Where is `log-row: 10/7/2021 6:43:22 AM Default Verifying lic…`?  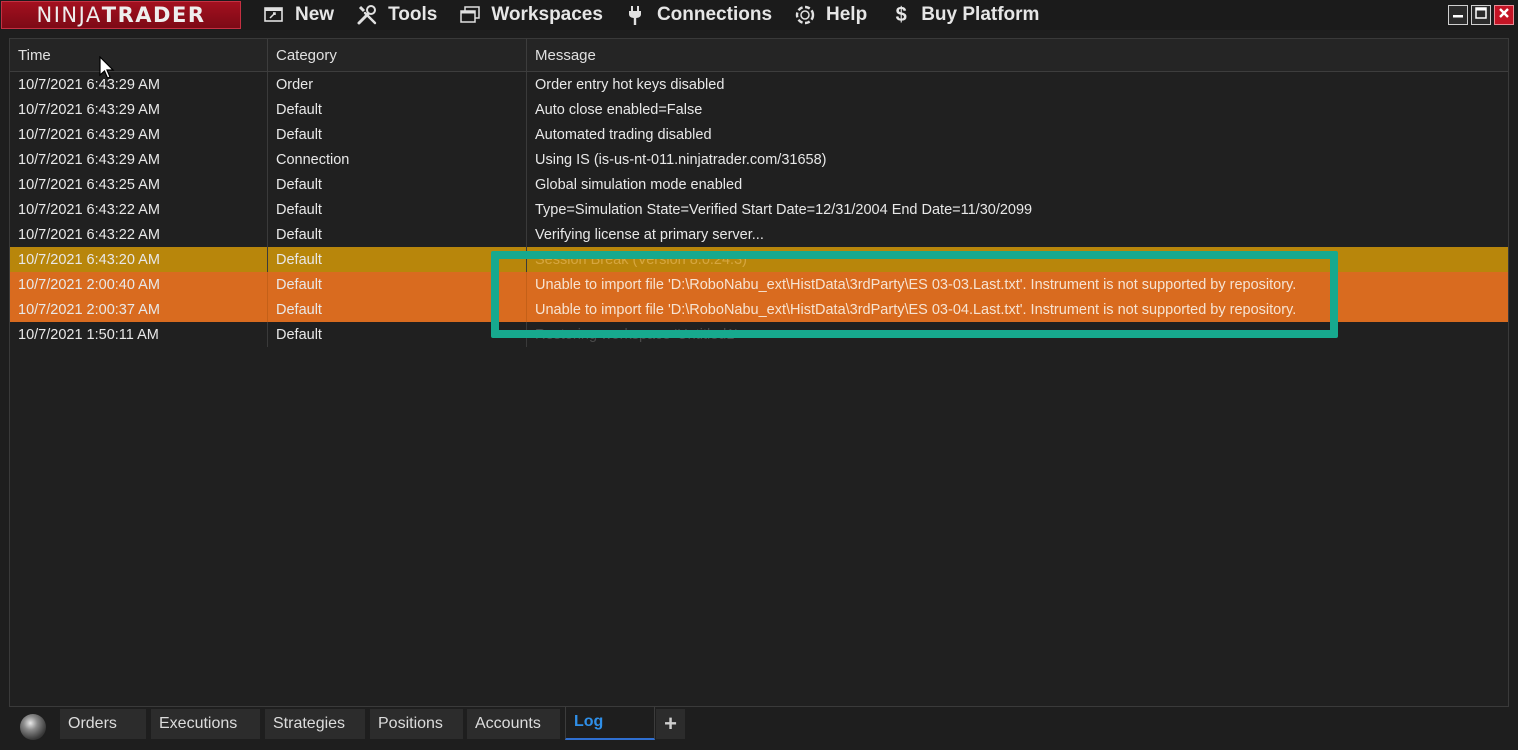 log-row: 10/7/2021 6:43:22 AM Default Verifying lic… is located at coordinates (759, 234).